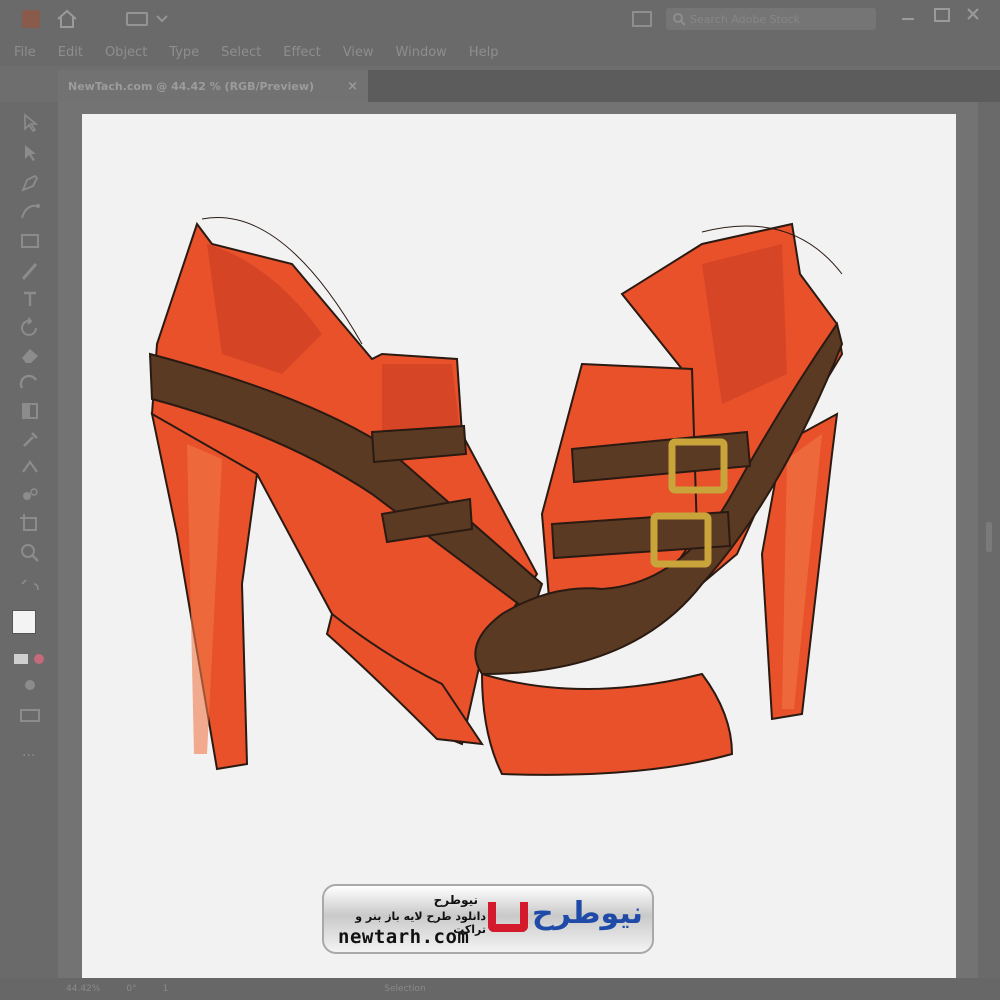 This screenshot has height=1000, width=1000. What do you see at coordinates (642, 19) in the screenshot?
I see `arrange-documents-icon` at bounding box center [642, 19].